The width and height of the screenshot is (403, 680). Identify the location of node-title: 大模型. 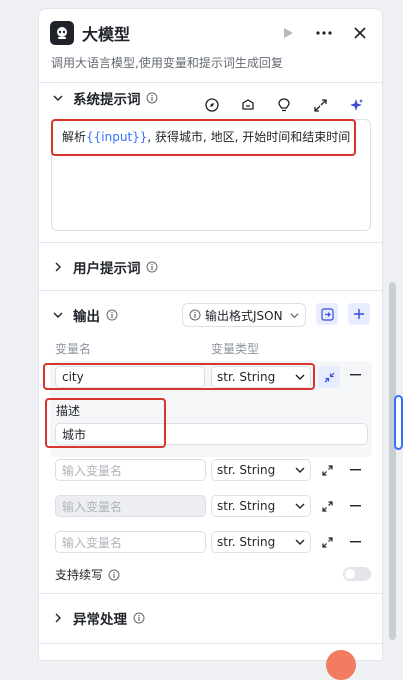
(106, 34).